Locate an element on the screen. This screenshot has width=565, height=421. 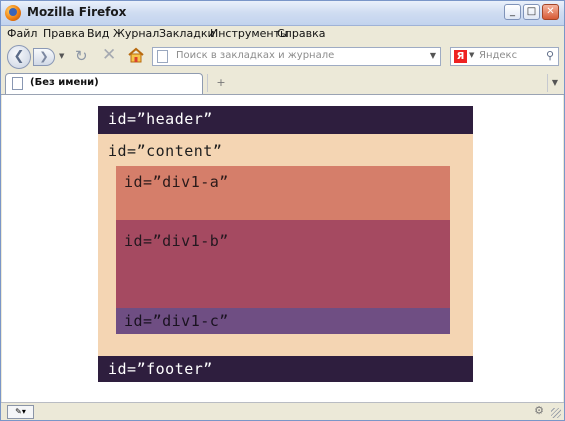
minimize-button: _ is located at coordinates (512, 12).